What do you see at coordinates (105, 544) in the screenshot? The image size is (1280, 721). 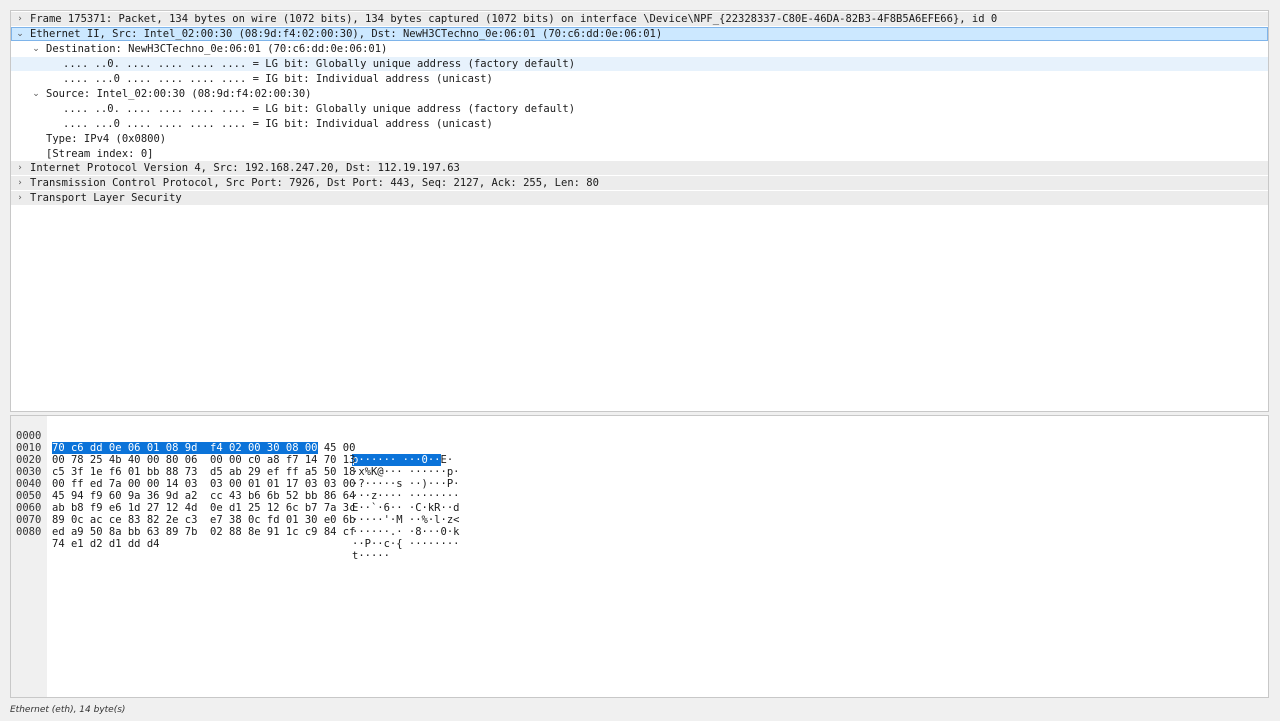 I see `hex-bytes: 74 e1 d2 d1 dd d4` at bounding box center [105, 544].